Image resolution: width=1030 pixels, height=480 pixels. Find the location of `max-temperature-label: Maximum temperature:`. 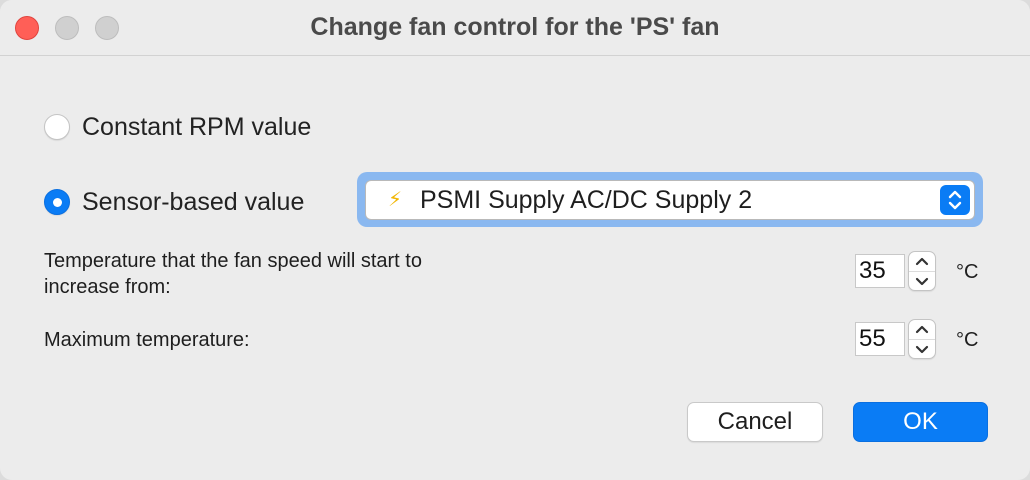

max-temperature-label: Maximum temperature: is located at coordinates (147, 340).